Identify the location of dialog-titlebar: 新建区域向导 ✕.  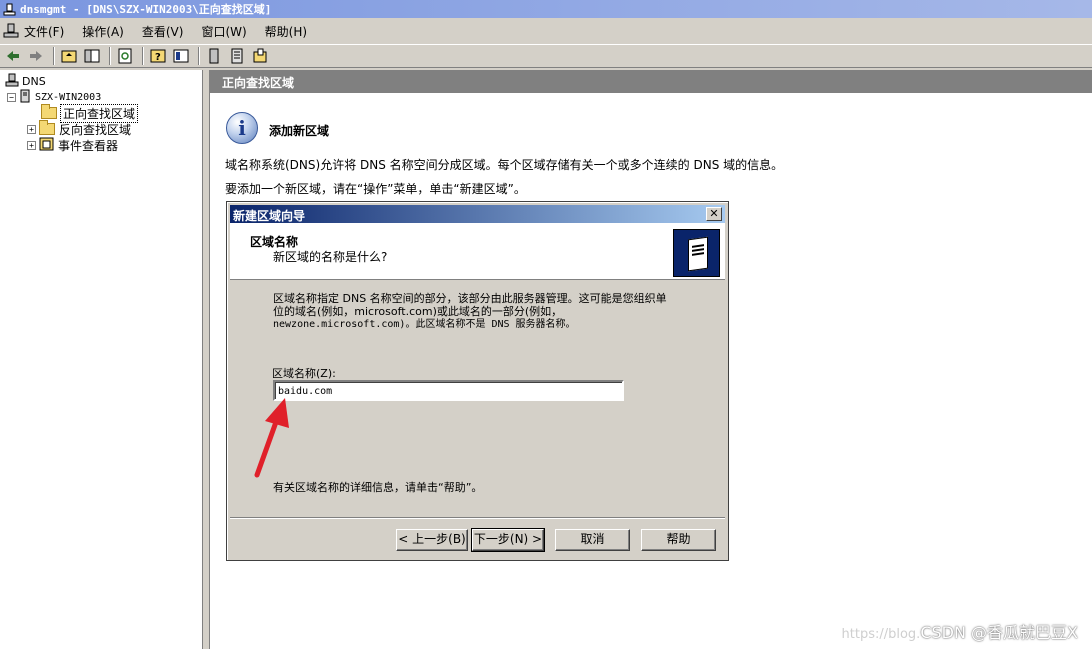
(477, 214).